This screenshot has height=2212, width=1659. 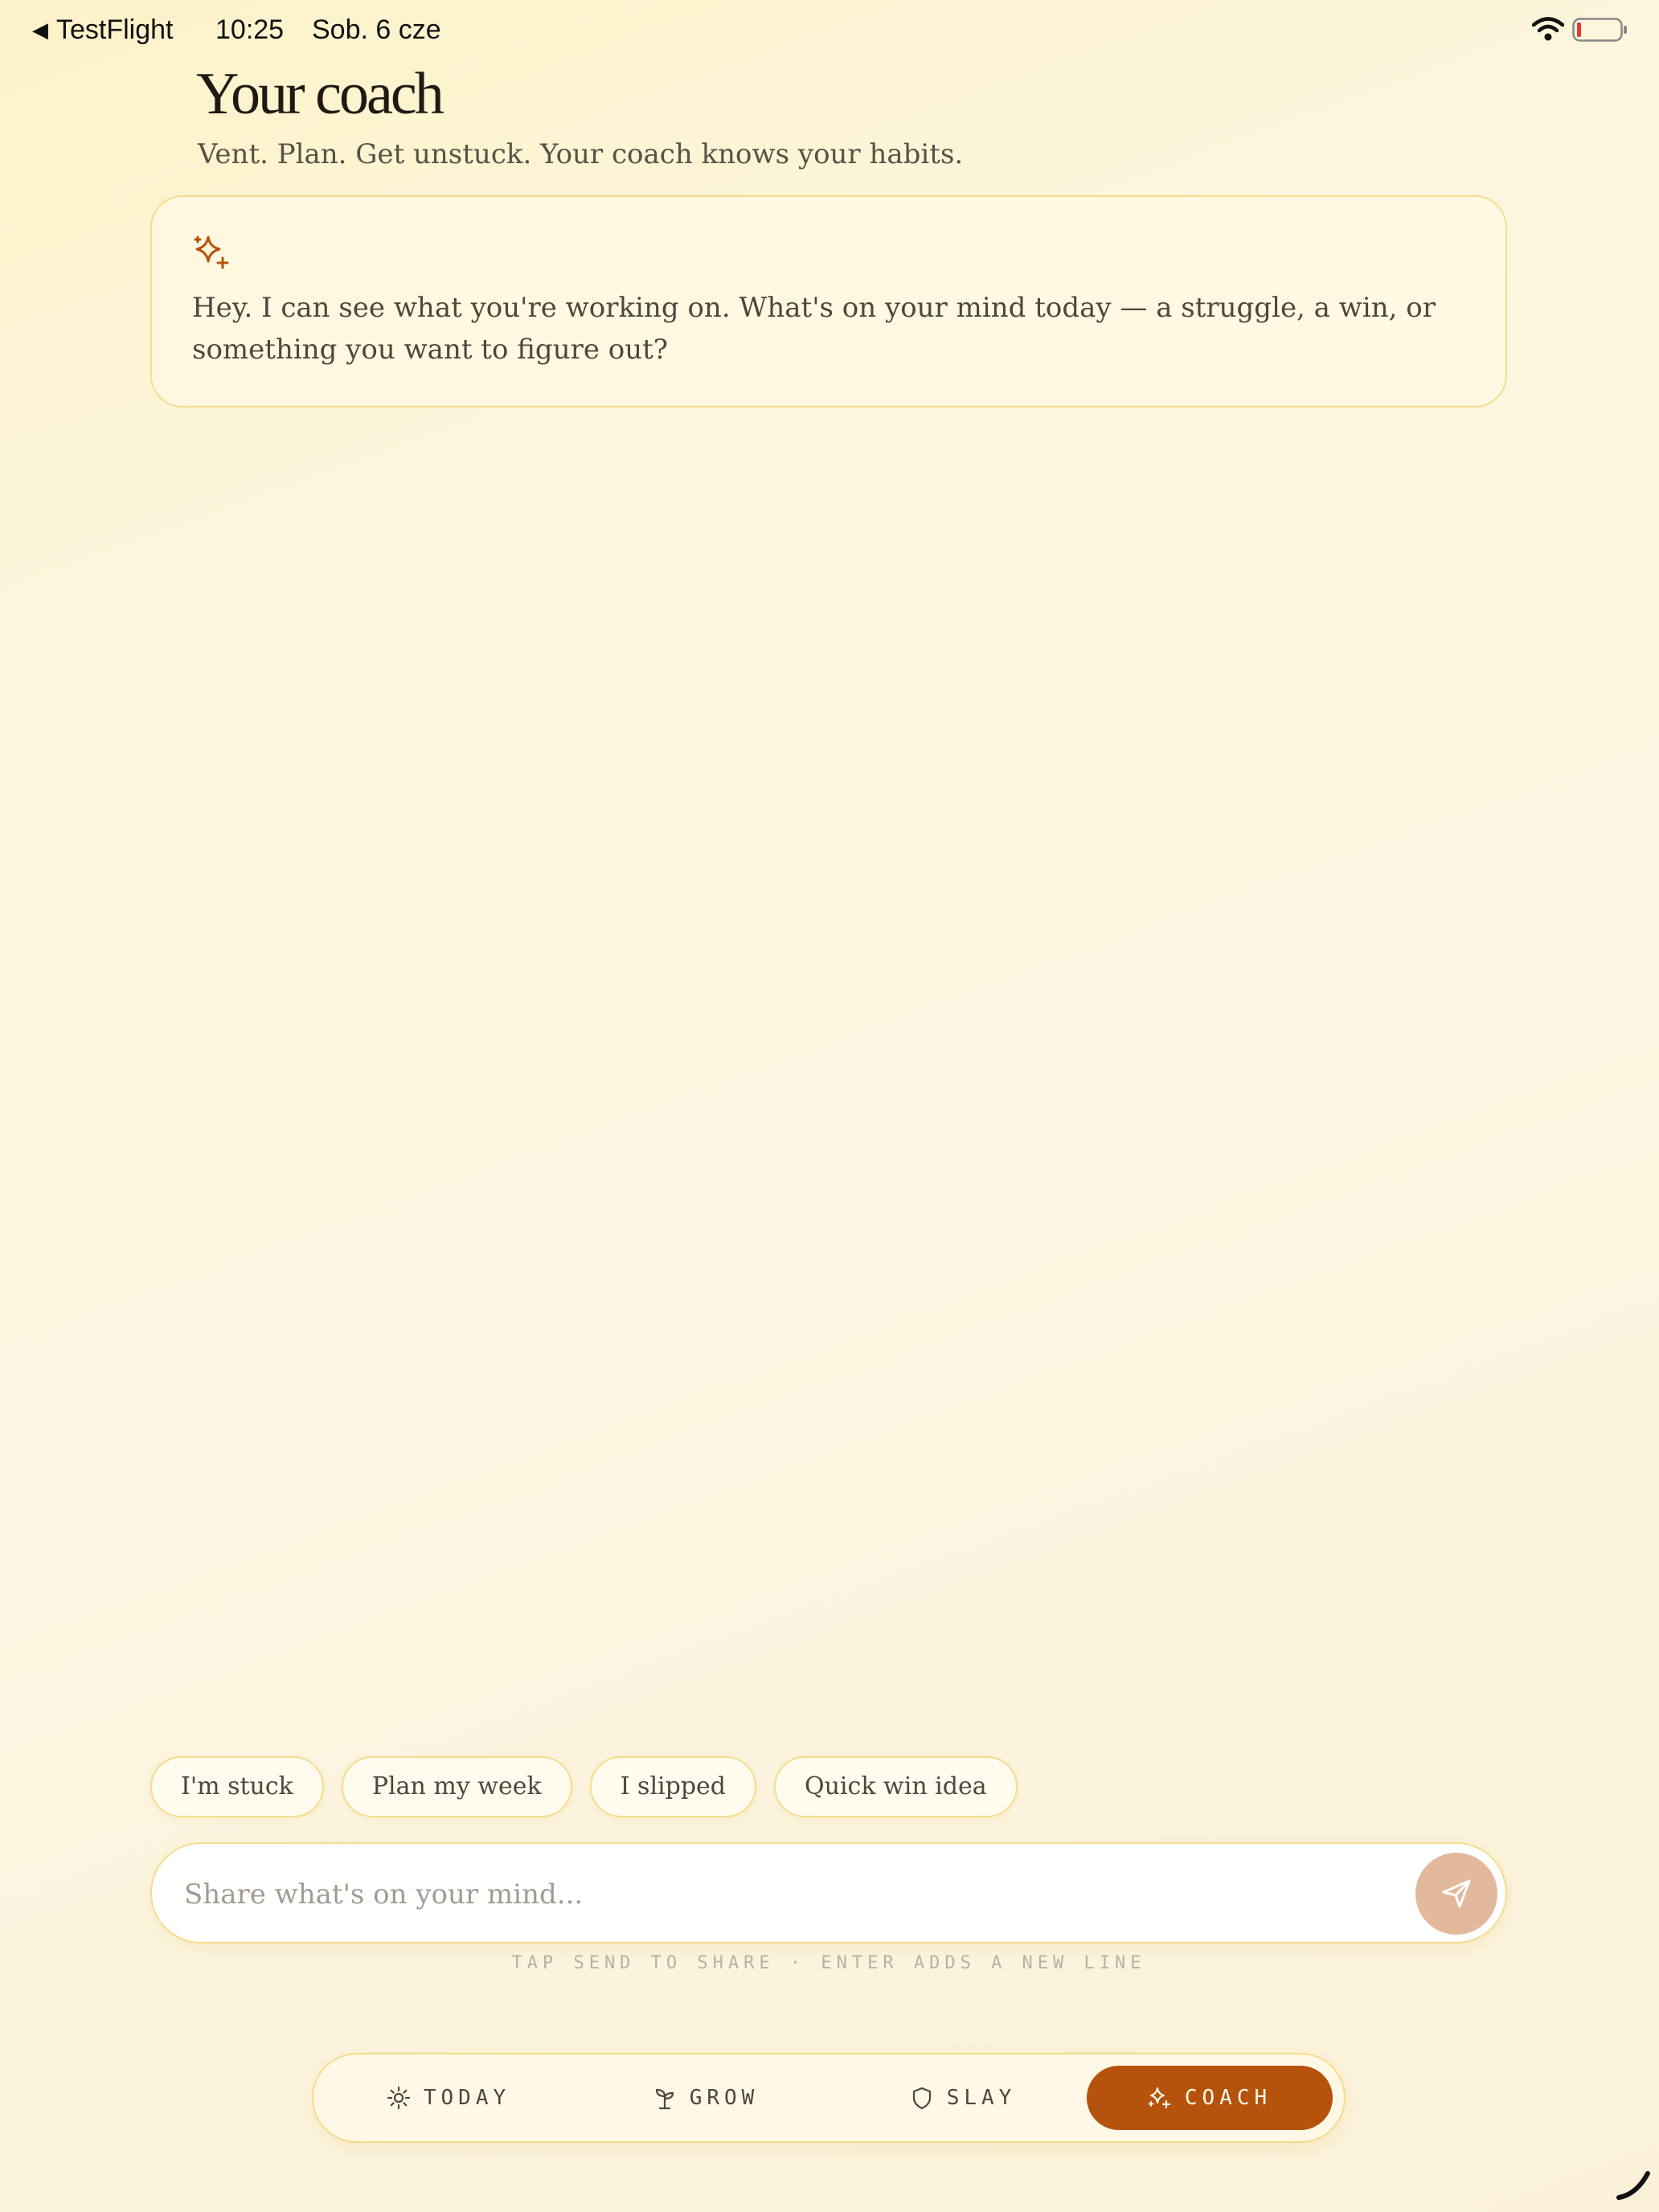 I want to click on status-bar: ◀ TestFlight 10:25 Sob. 6 cze, so click(x=829, y=30).